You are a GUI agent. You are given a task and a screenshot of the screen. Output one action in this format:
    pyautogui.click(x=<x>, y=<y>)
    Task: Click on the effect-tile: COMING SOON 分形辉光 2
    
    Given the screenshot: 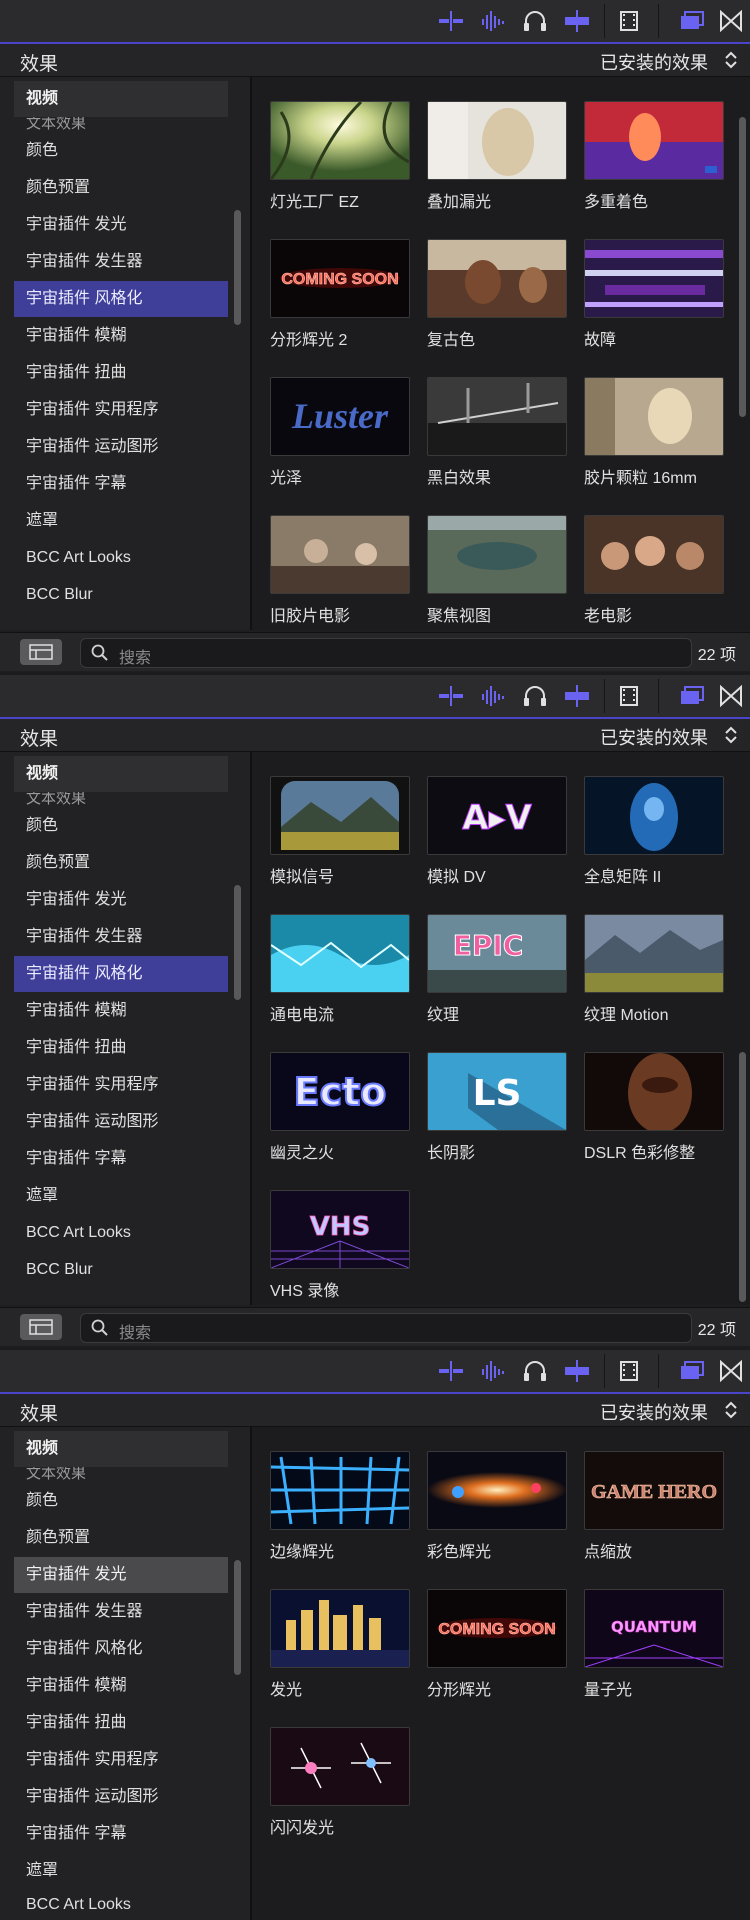 What is the action you would take?
    pyautogui.click(x=340, y=294)
    